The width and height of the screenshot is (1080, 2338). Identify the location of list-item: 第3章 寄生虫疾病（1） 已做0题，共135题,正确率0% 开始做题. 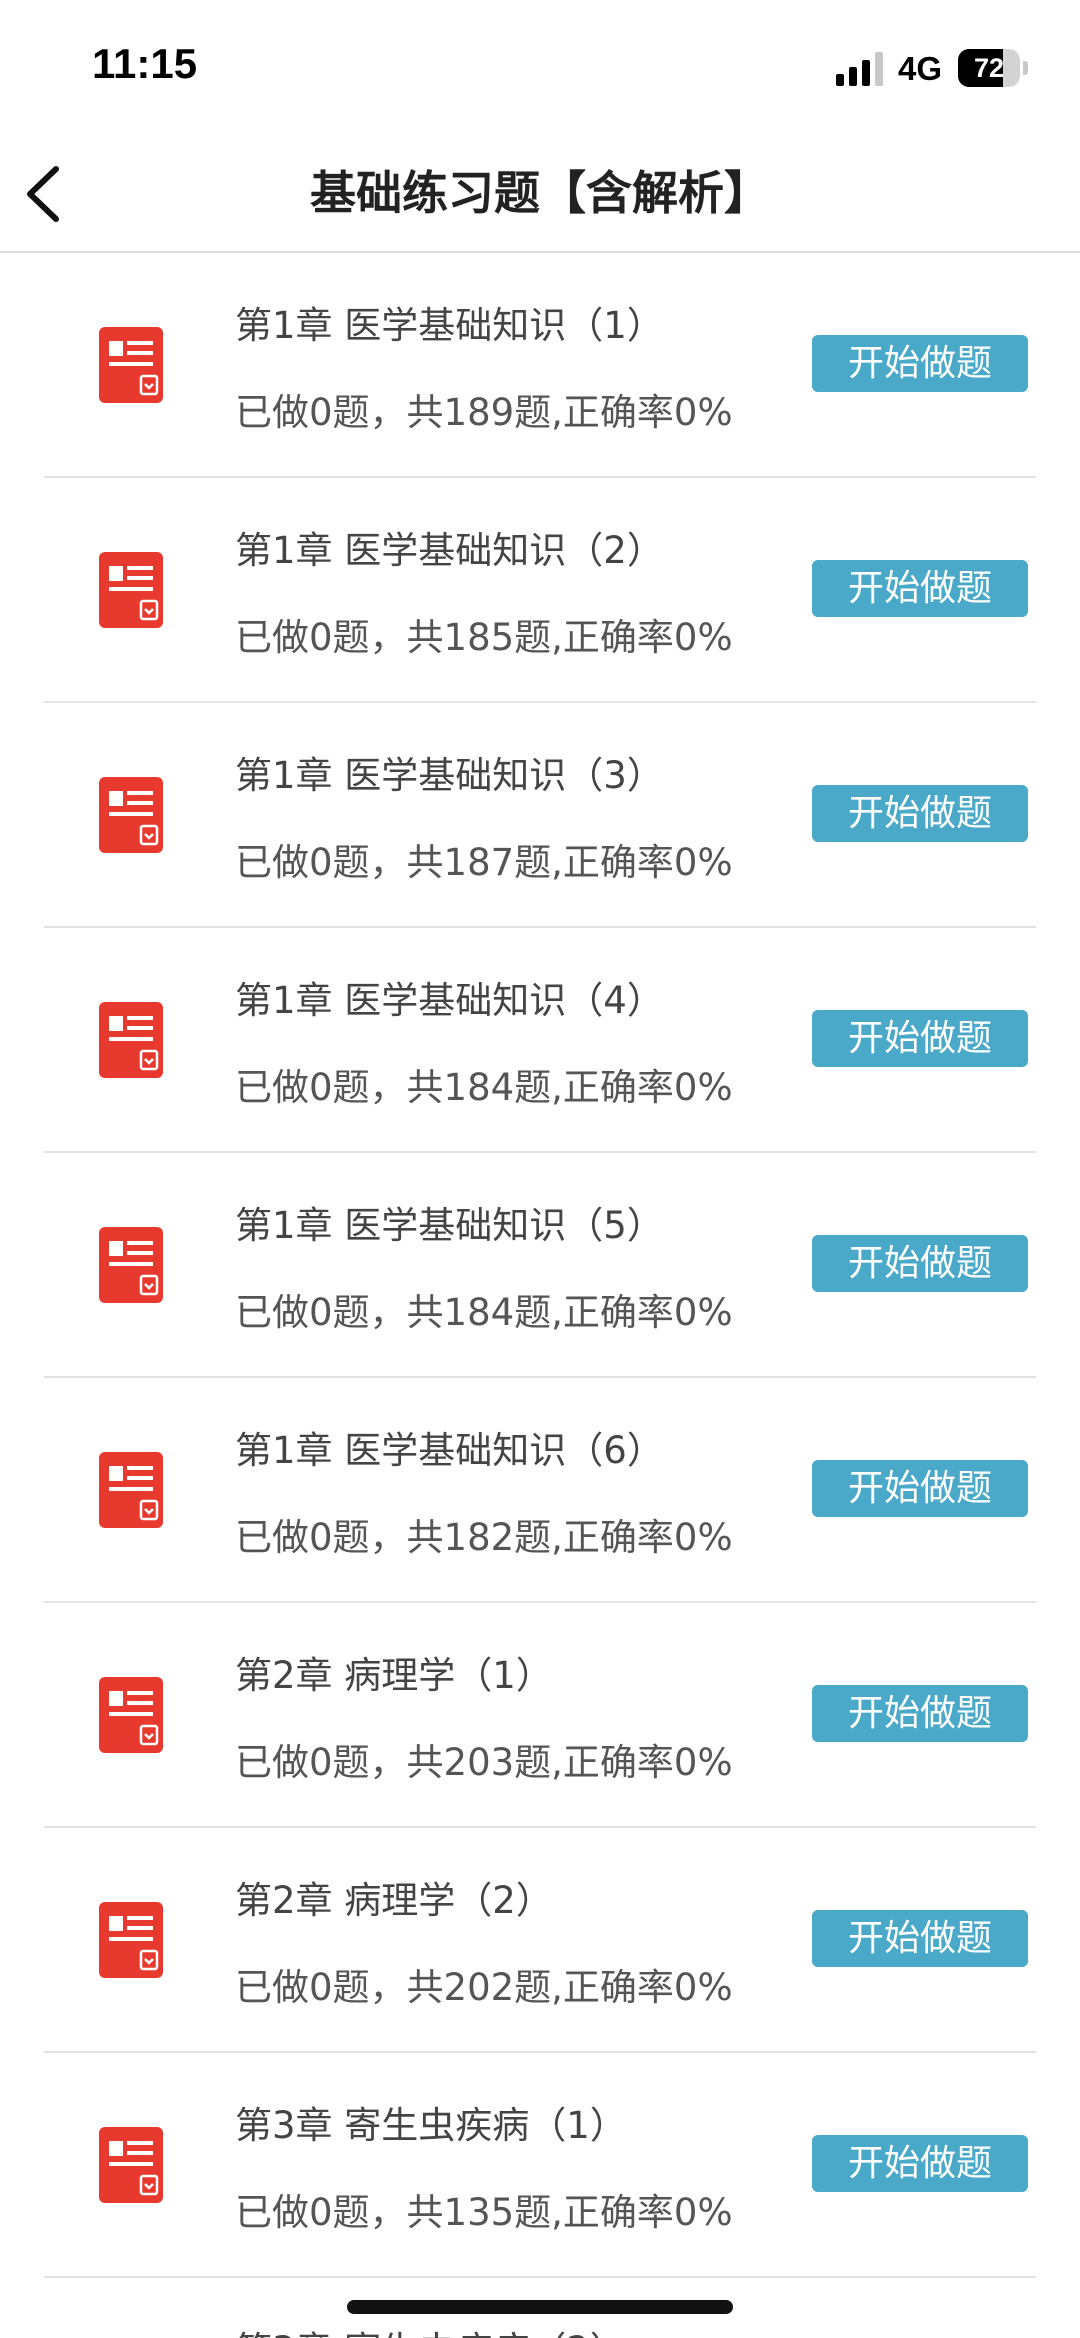
(540, 2165).